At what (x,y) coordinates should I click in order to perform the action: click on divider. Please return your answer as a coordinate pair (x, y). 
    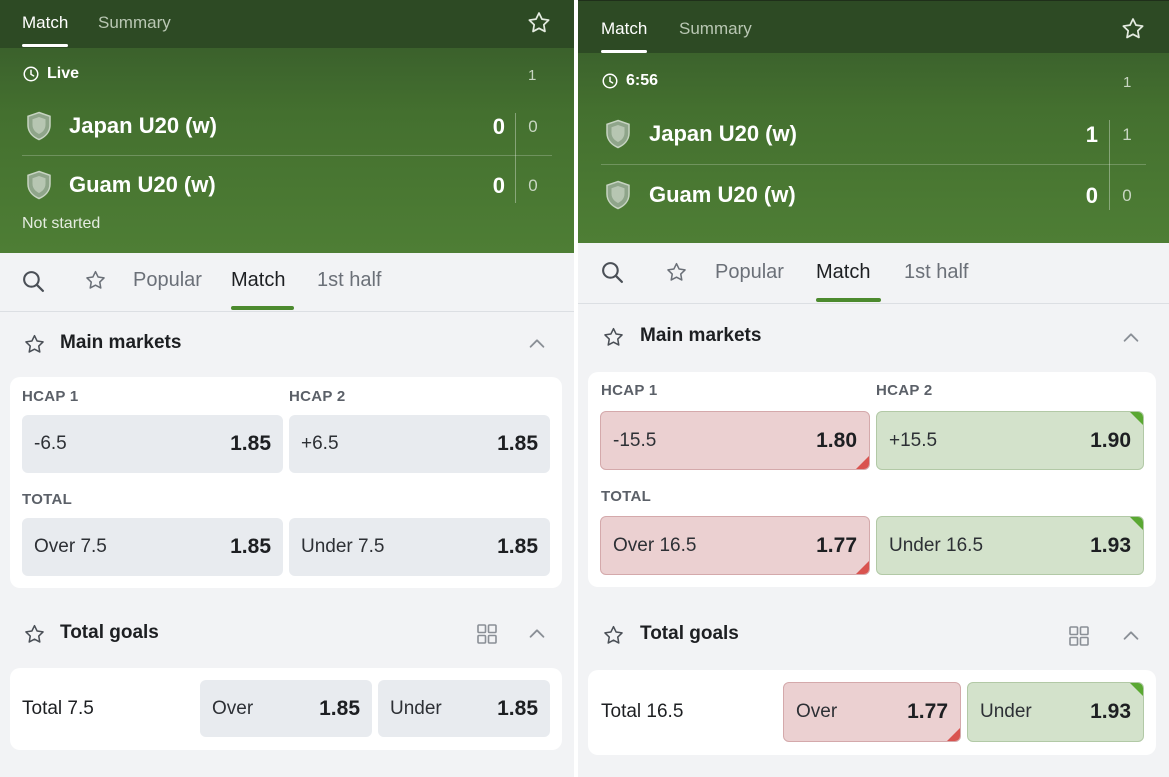
    Looking at the image, I should click on (873, 164).